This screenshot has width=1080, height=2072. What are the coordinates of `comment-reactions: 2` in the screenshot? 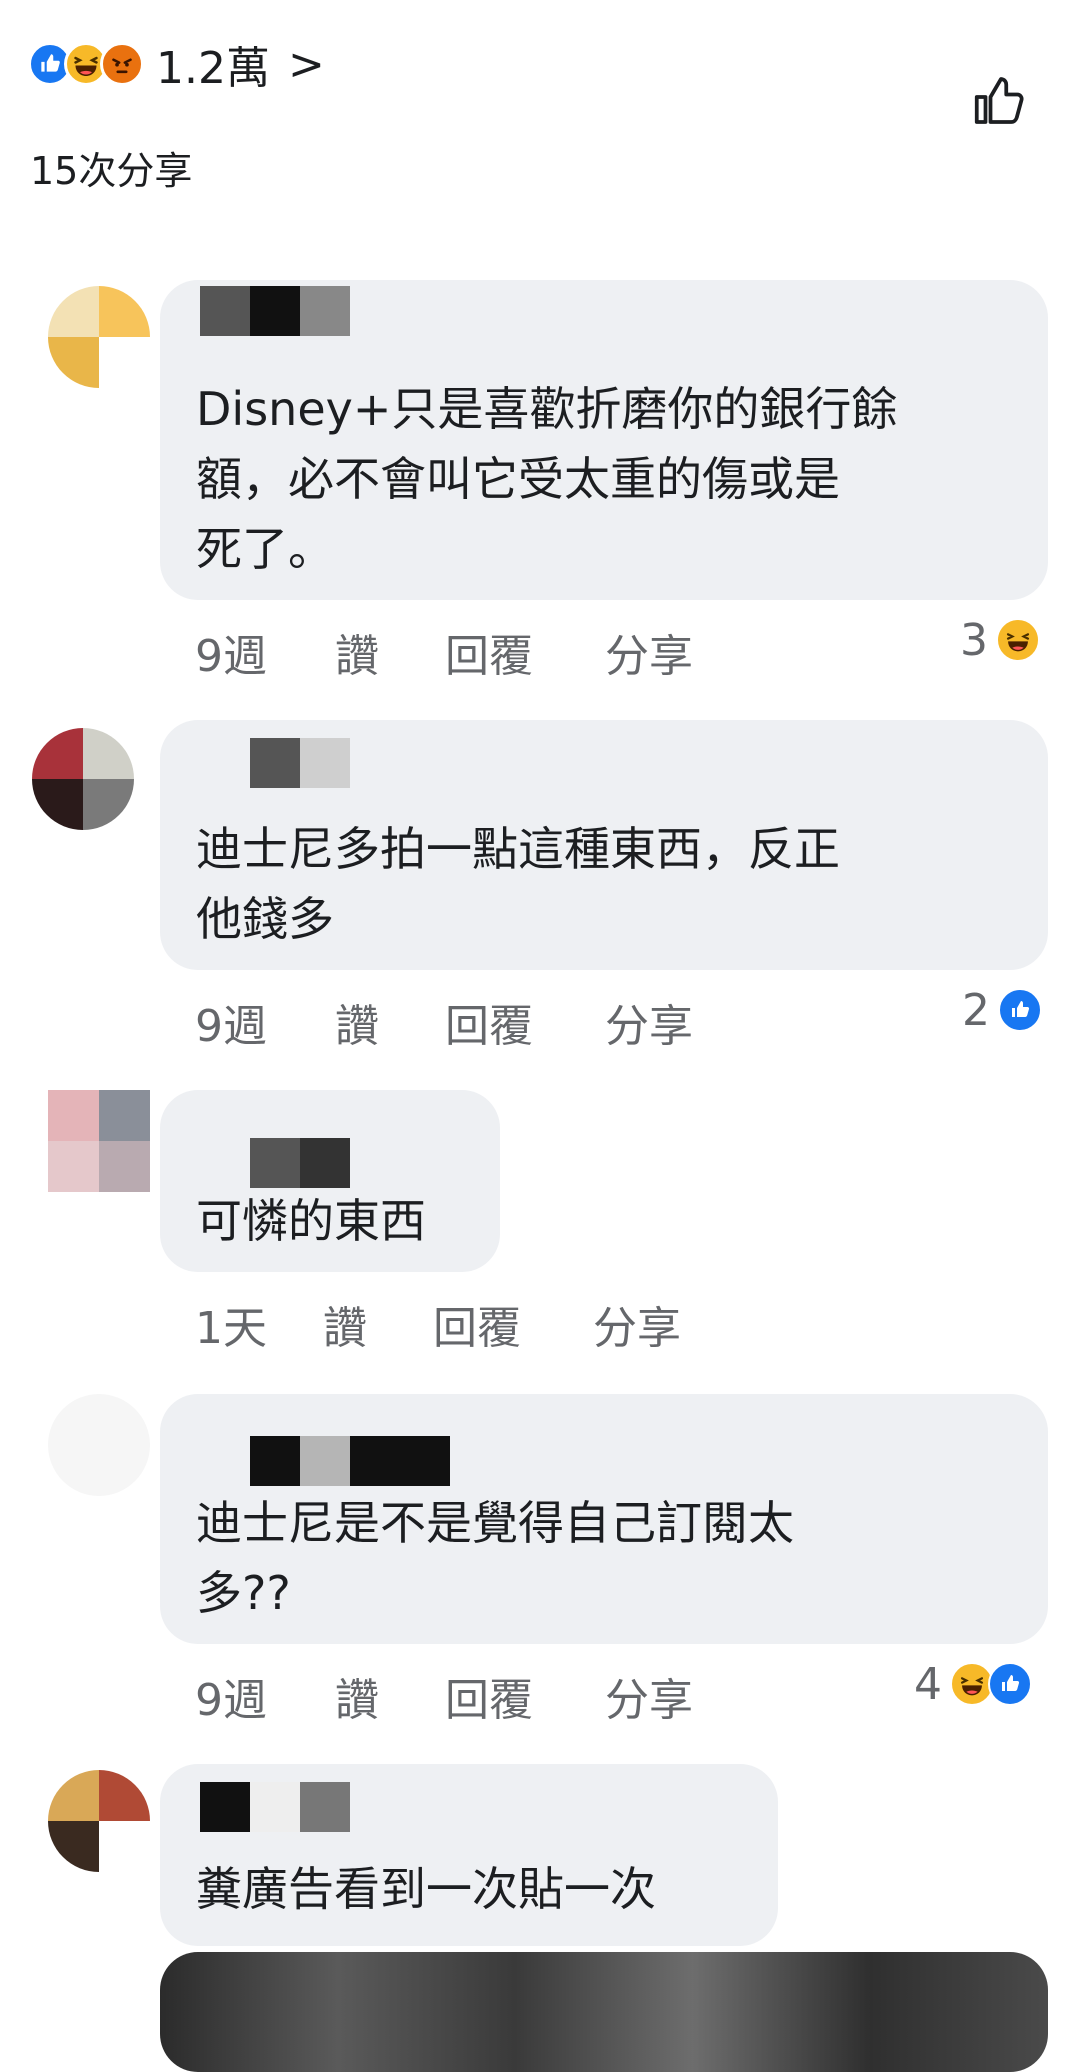 It's located at (1002, 1010).